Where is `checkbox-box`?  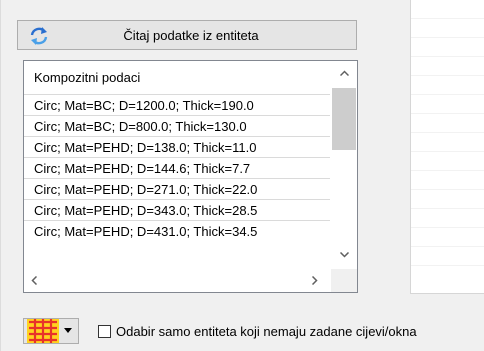
checkbox-box is located at coordinates (104, 331).